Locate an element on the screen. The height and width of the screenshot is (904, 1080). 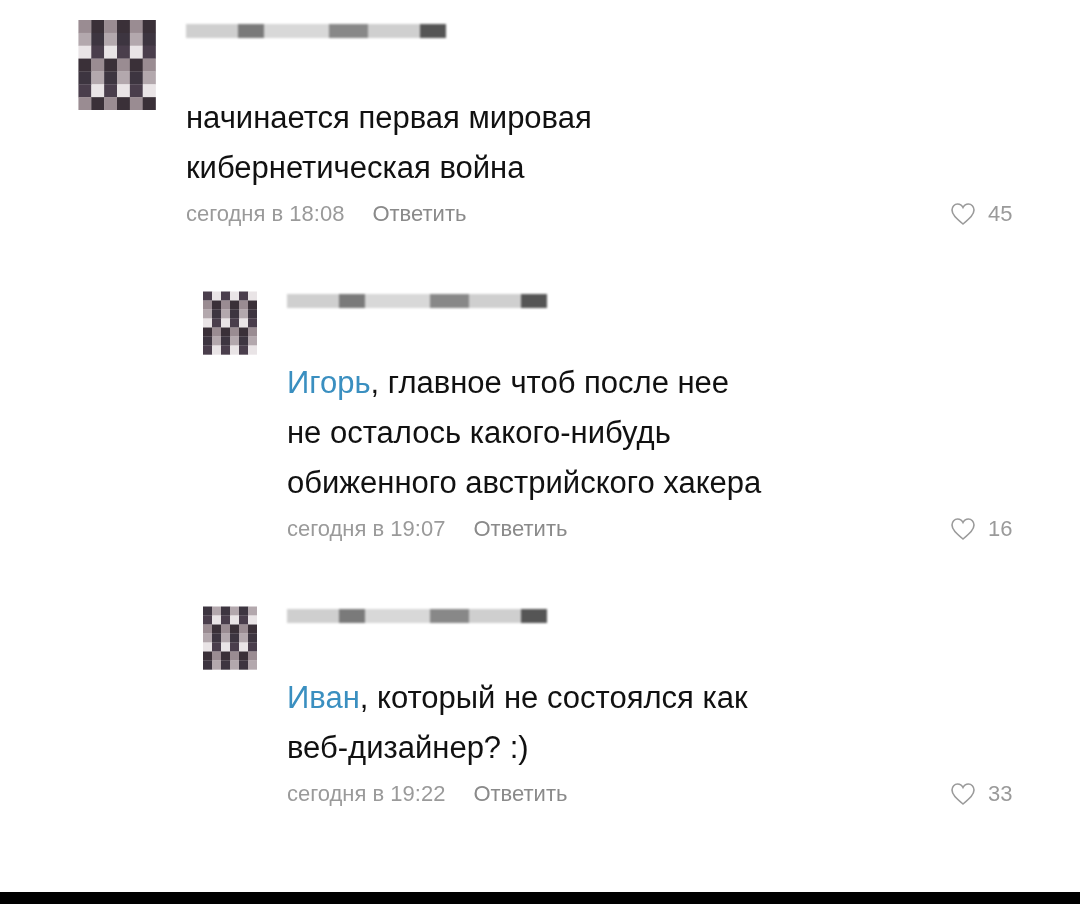
comment-time: сегодня в 19:07 is located at coordinates (366, 529).